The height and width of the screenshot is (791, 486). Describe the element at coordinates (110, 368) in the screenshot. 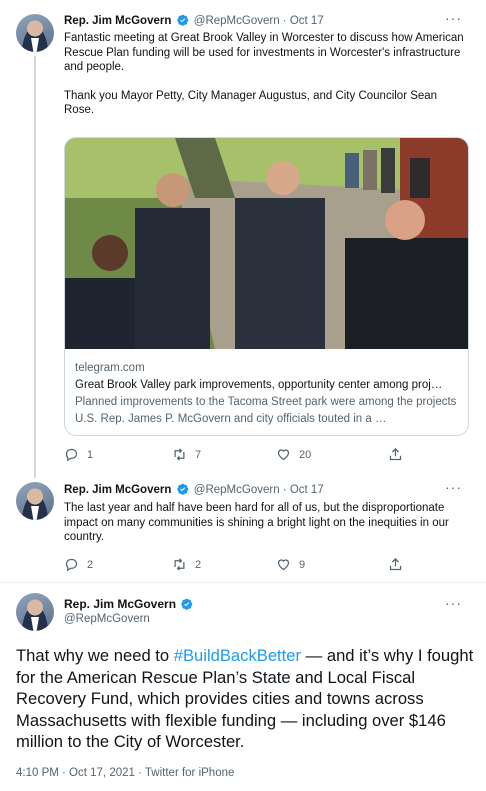

I see `card-domain: telegram.com` at that location.